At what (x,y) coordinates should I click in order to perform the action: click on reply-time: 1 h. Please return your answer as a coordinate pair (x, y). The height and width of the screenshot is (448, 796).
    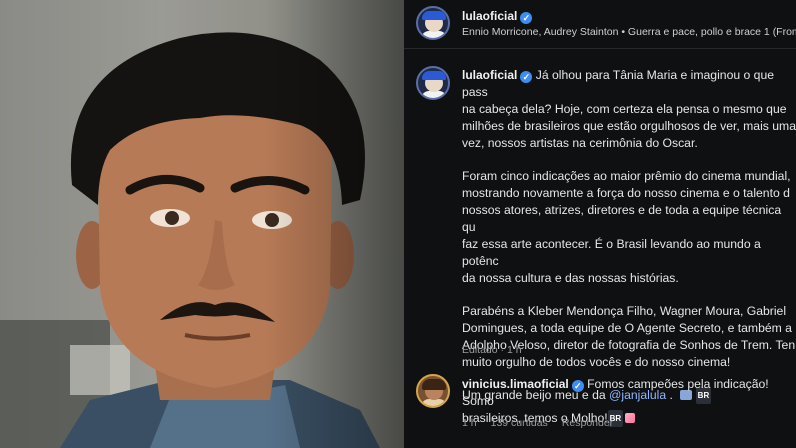
    Looking at the image, I should click on (469, 423).